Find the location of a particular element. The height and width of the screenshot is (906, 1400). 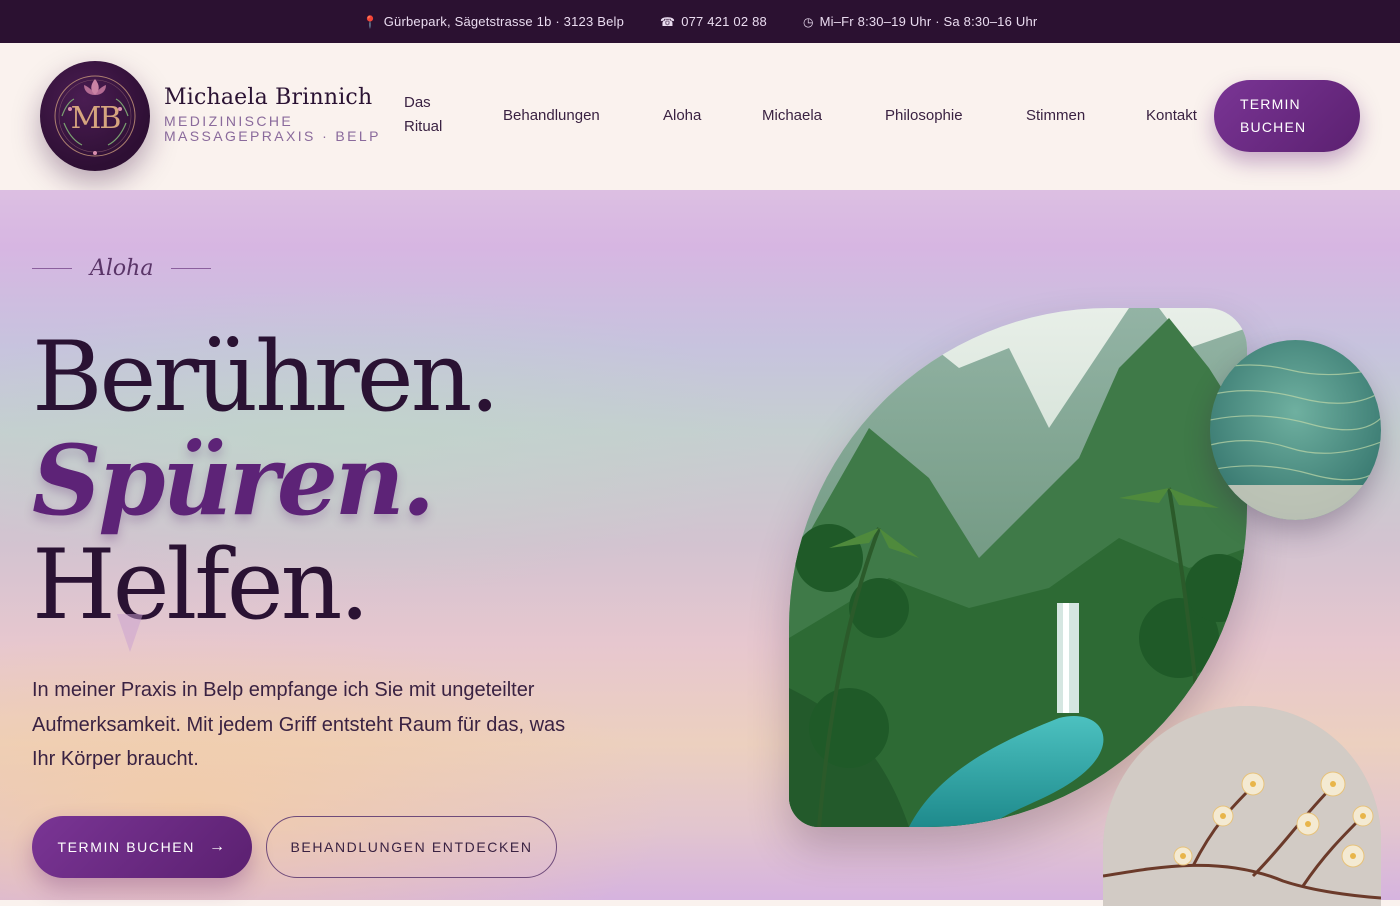

nav-item-philosophie: Philosophie is located at coordinates (924, 115).